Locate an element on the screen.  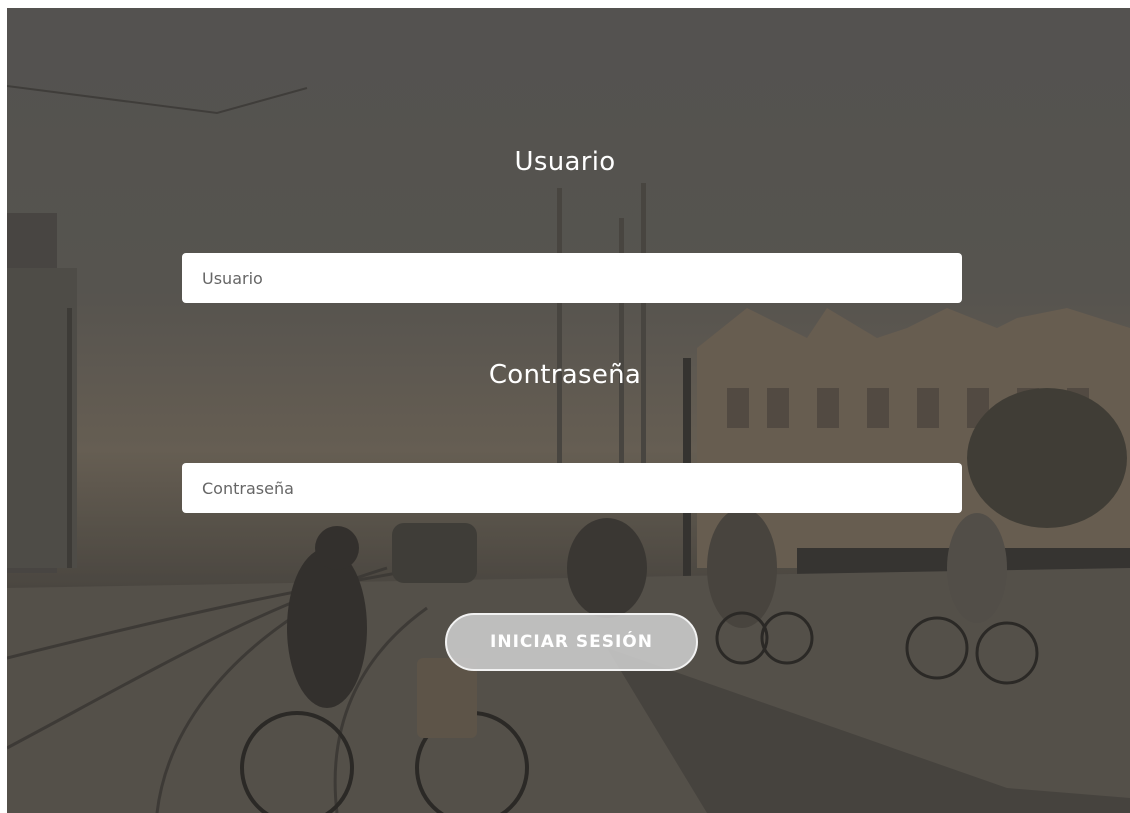
password-label: Contraseña is located at coordinates (565, 375).